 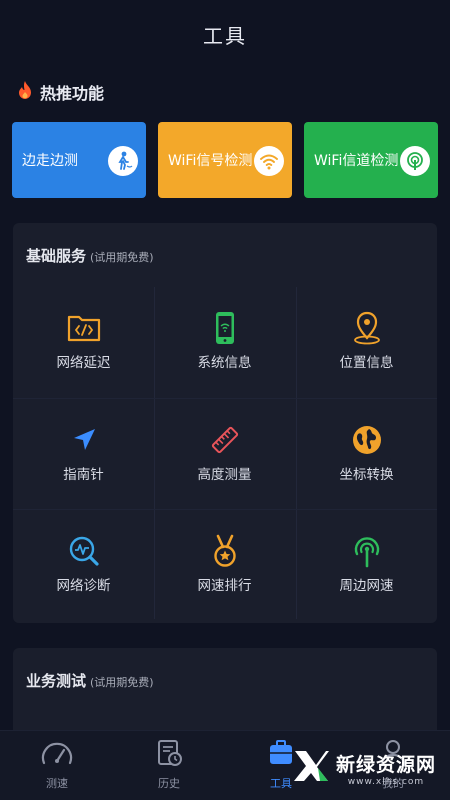 I want to click on hot-section-header: 热推功能, so click(x=60, y=92).